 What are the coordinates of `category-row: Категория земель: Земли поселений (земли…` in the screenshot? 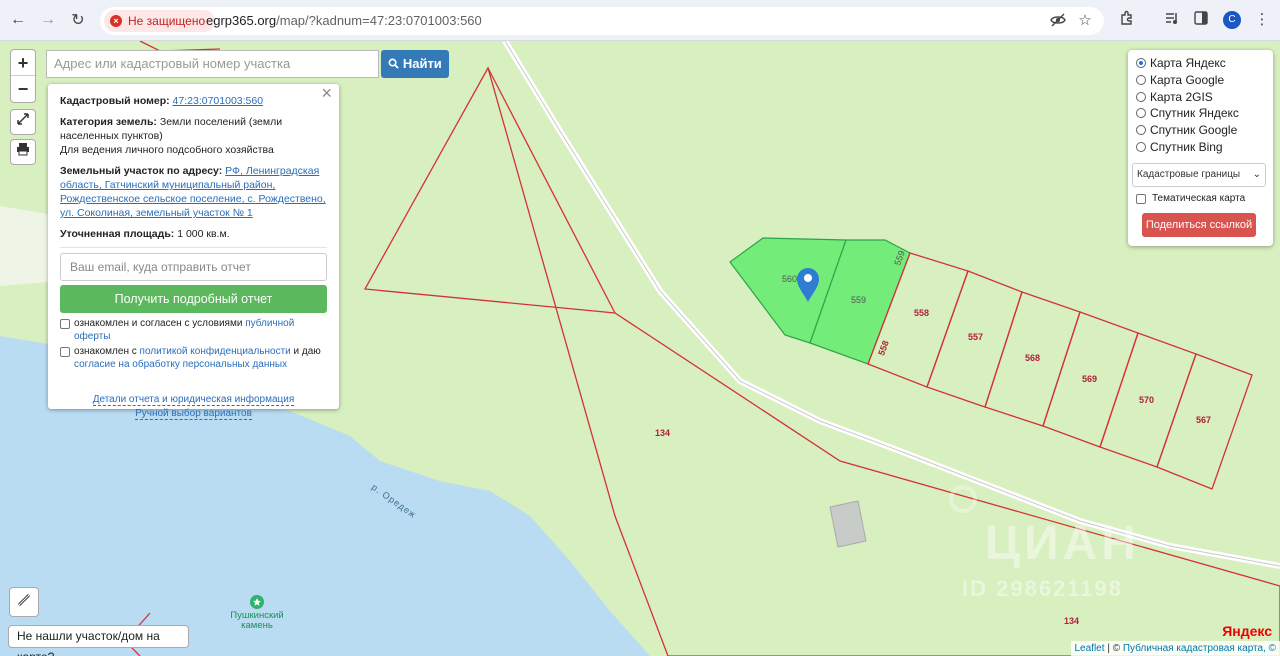 It's located at (171, 129).